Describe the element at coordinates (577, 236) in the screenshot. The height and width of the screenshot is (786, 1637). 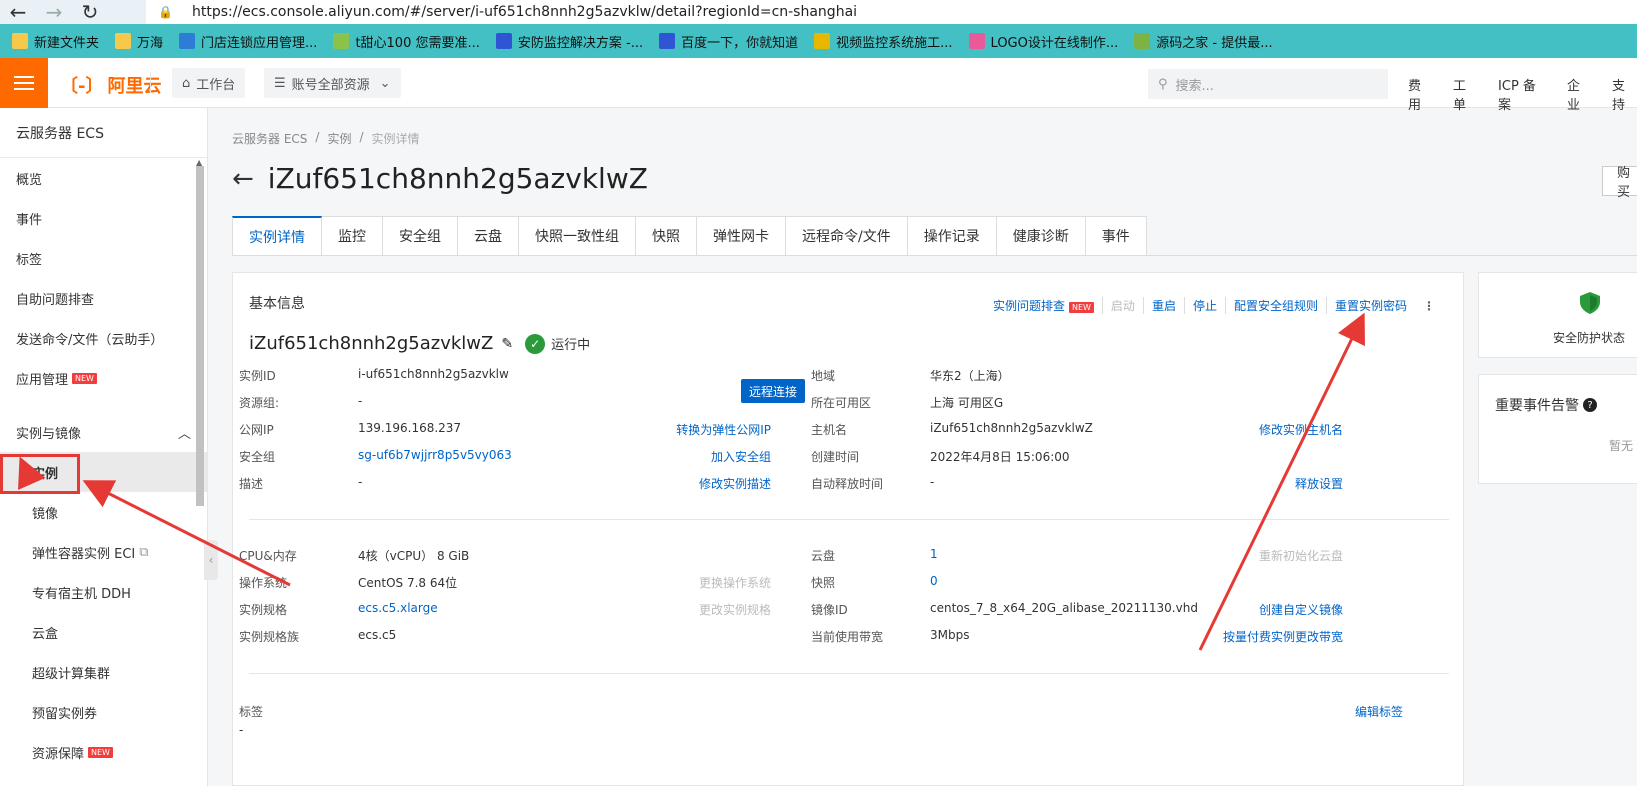
I see `tab: 快照一致性组` at that location.